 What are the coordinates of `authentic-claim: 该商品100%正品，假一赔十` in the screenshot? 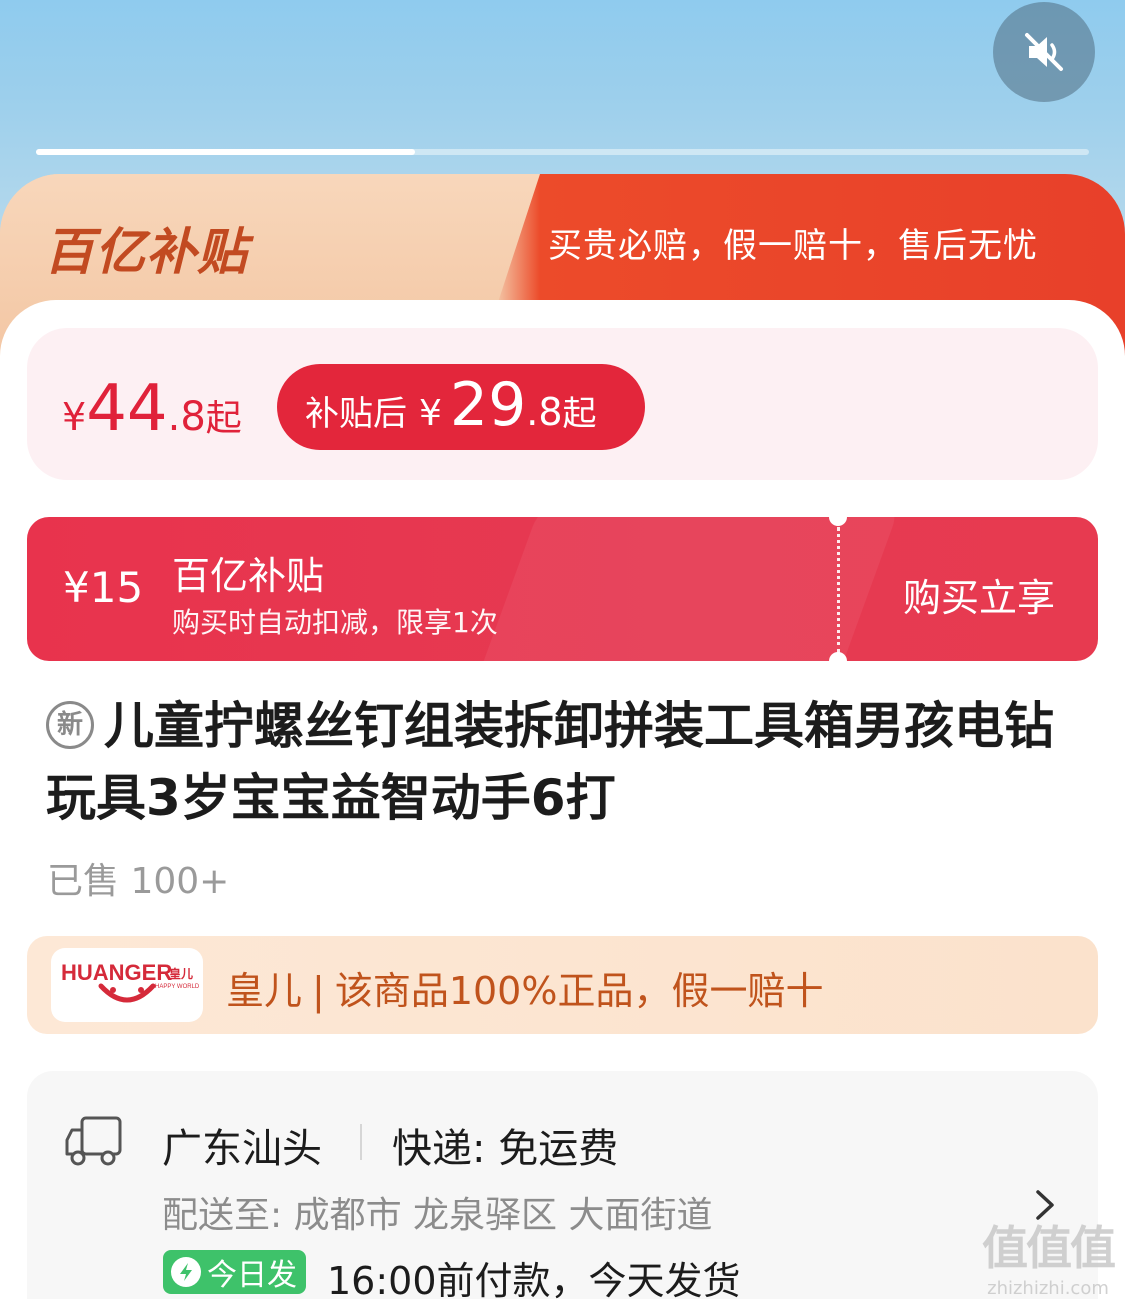 It's located at (579, 991).